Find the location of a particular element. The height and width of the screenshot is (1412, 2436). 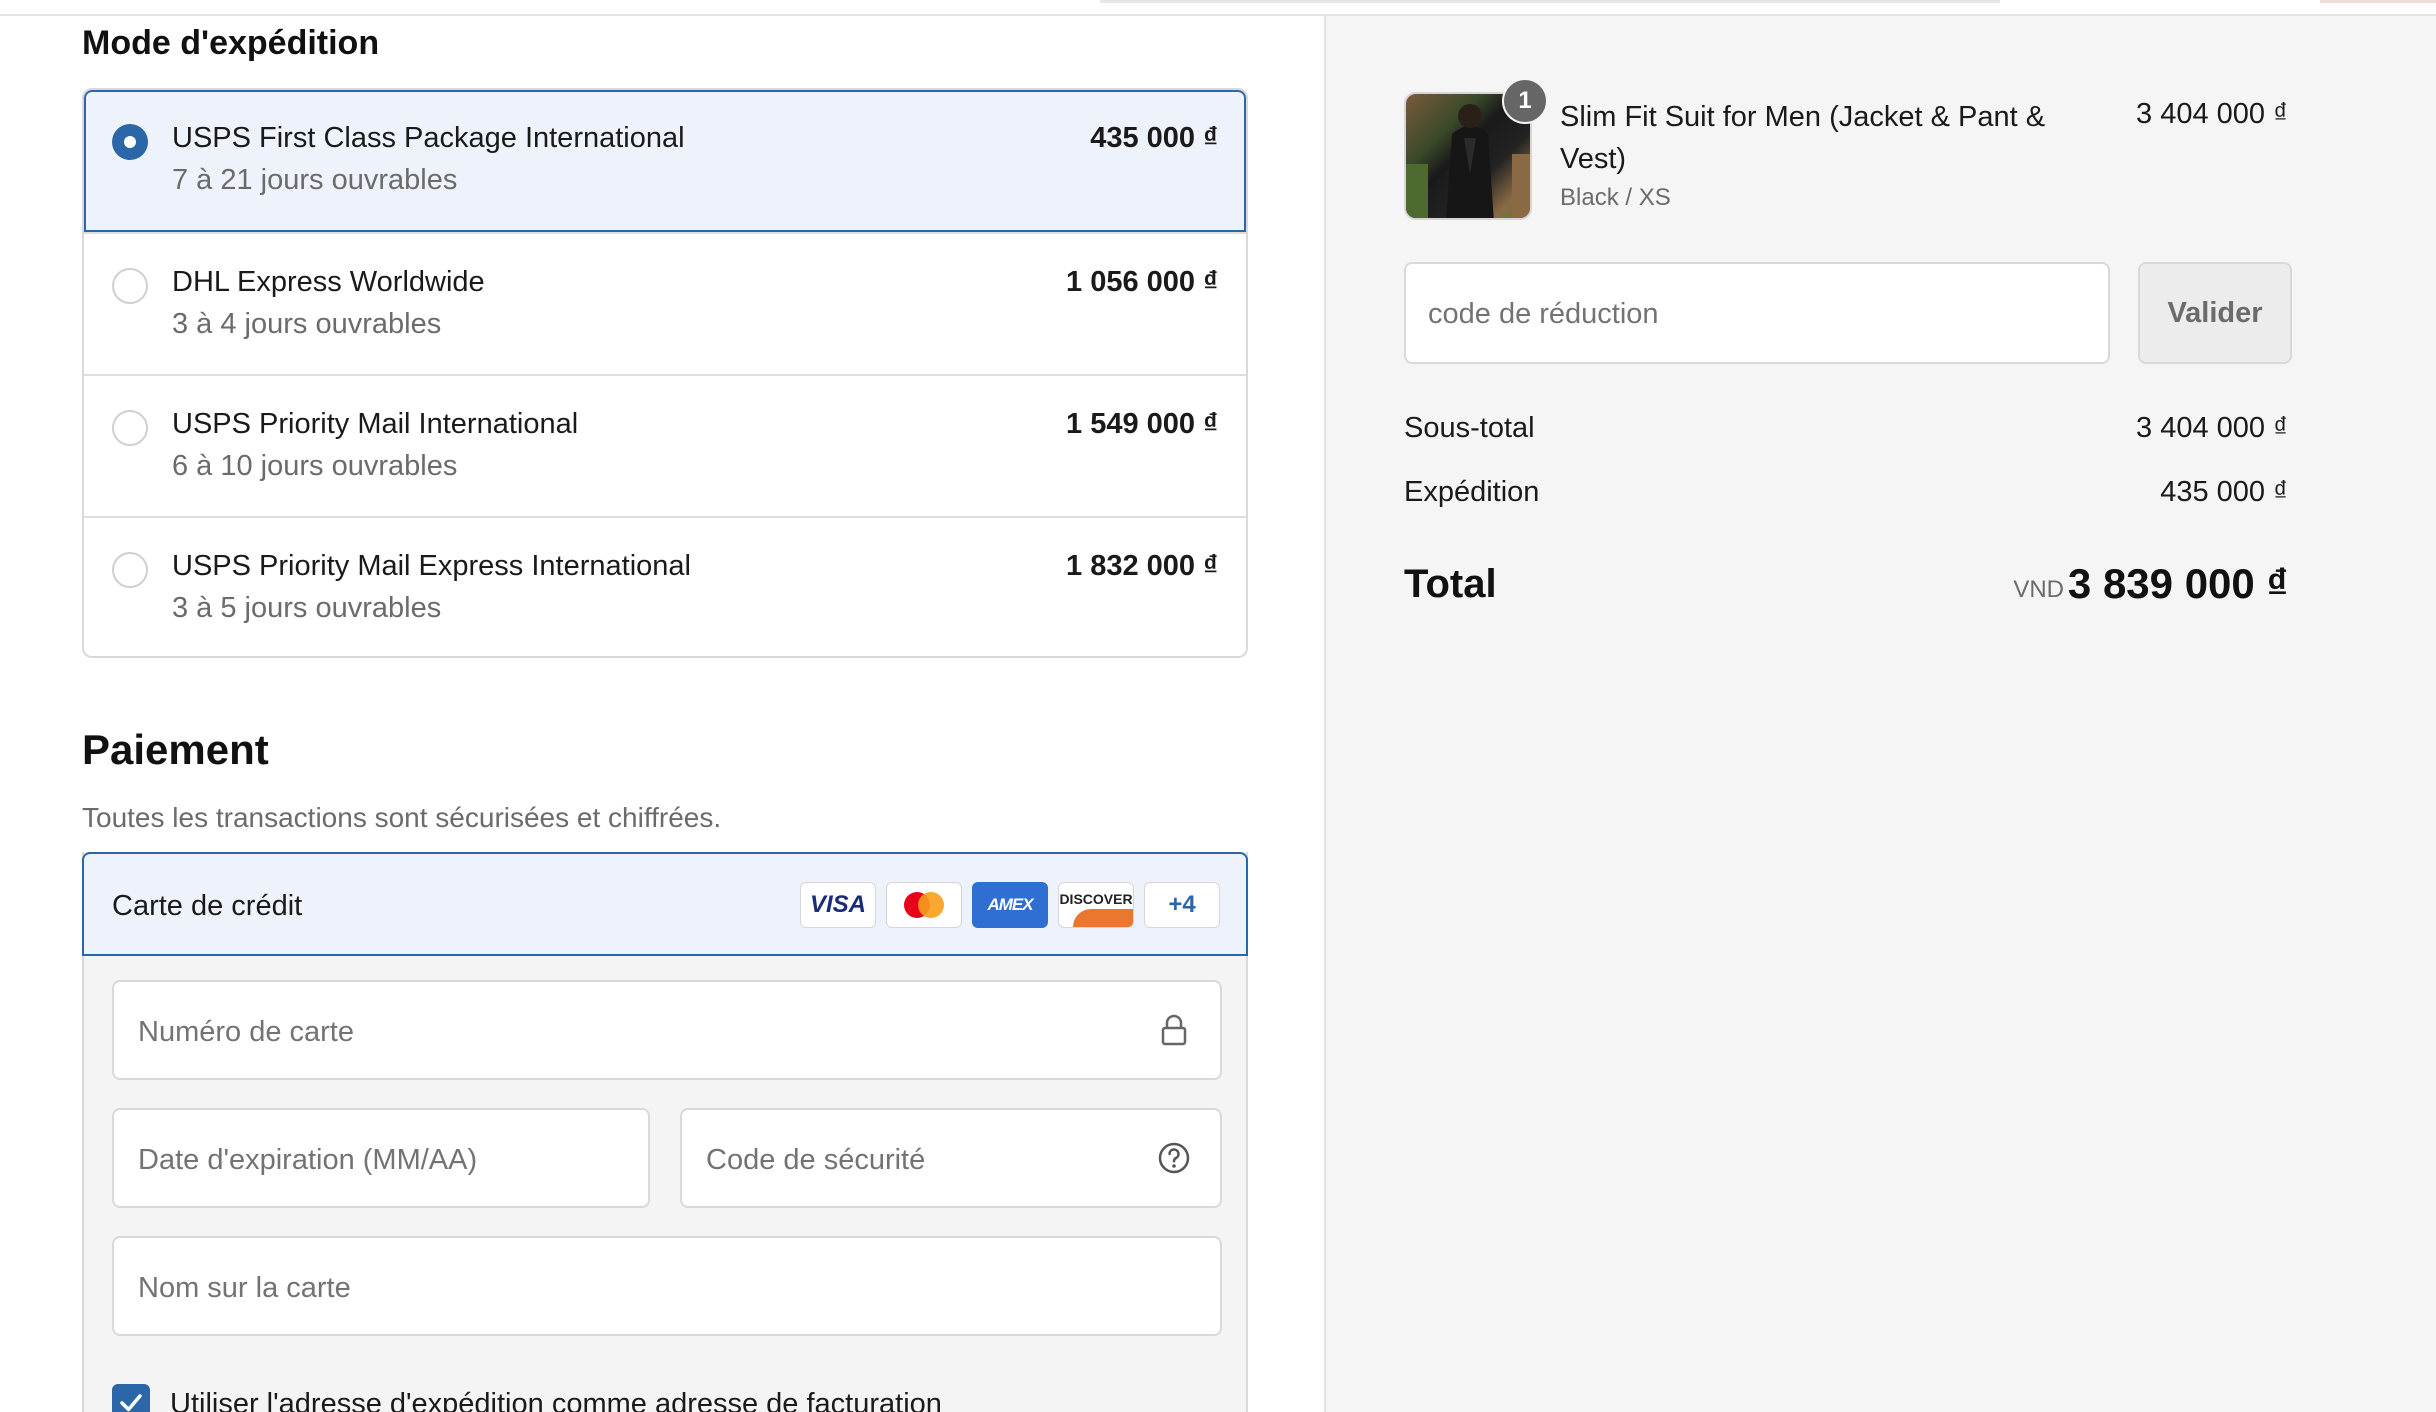

lock-icon is located at coordinates (1174, 1030).